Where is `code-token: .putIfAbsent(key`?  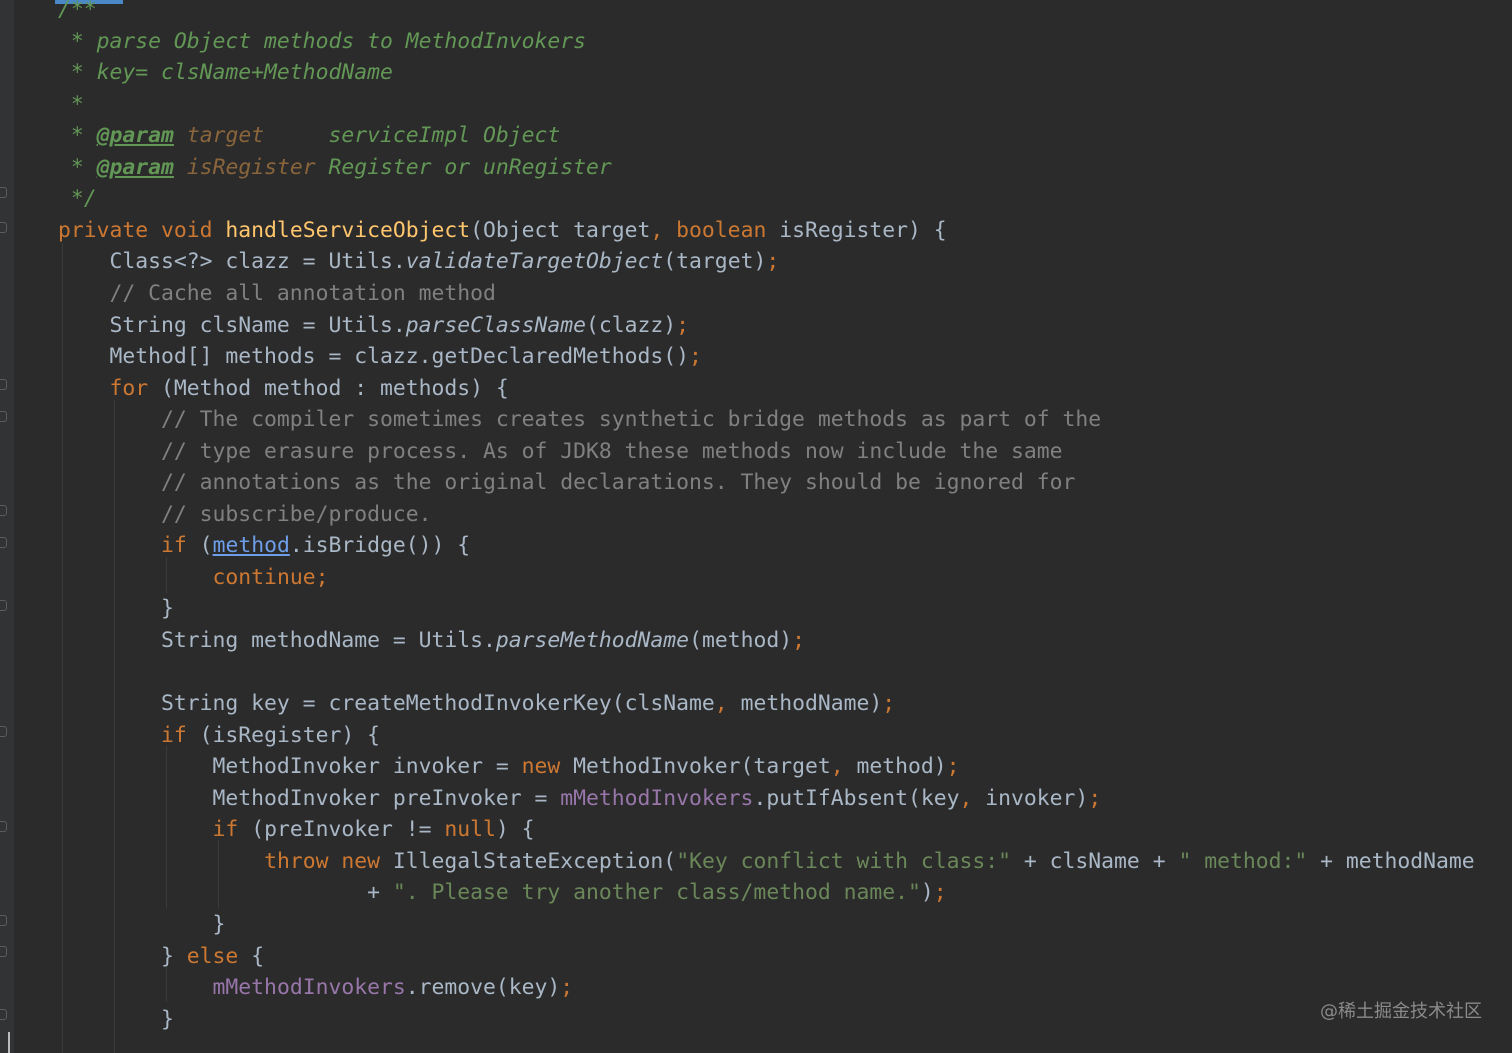 code-token: .putIfAbsent(key is located at coordinates (856, 798).